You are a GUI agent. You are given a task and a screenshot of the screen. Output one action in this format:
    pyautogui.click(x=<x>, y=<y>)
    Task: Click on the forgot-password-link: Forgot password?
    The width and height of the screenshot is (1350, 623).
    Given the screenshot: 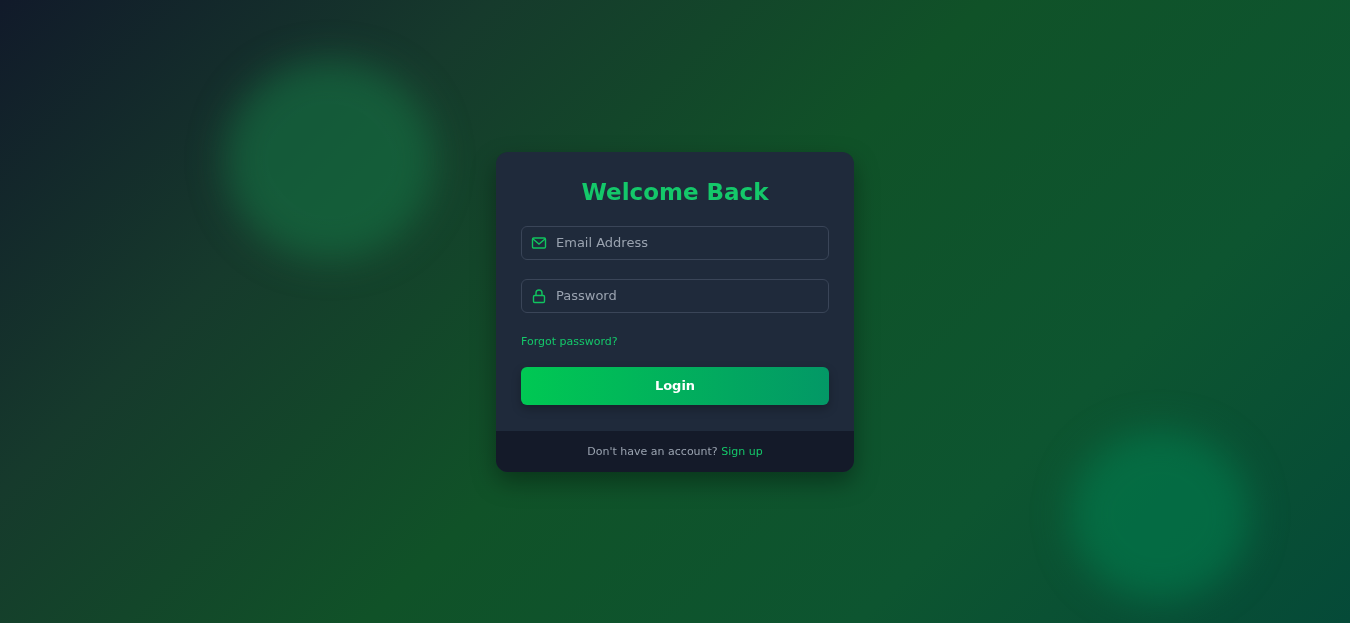 What is the action you would take?
    pyautogui.click(x=569, y=341)
    